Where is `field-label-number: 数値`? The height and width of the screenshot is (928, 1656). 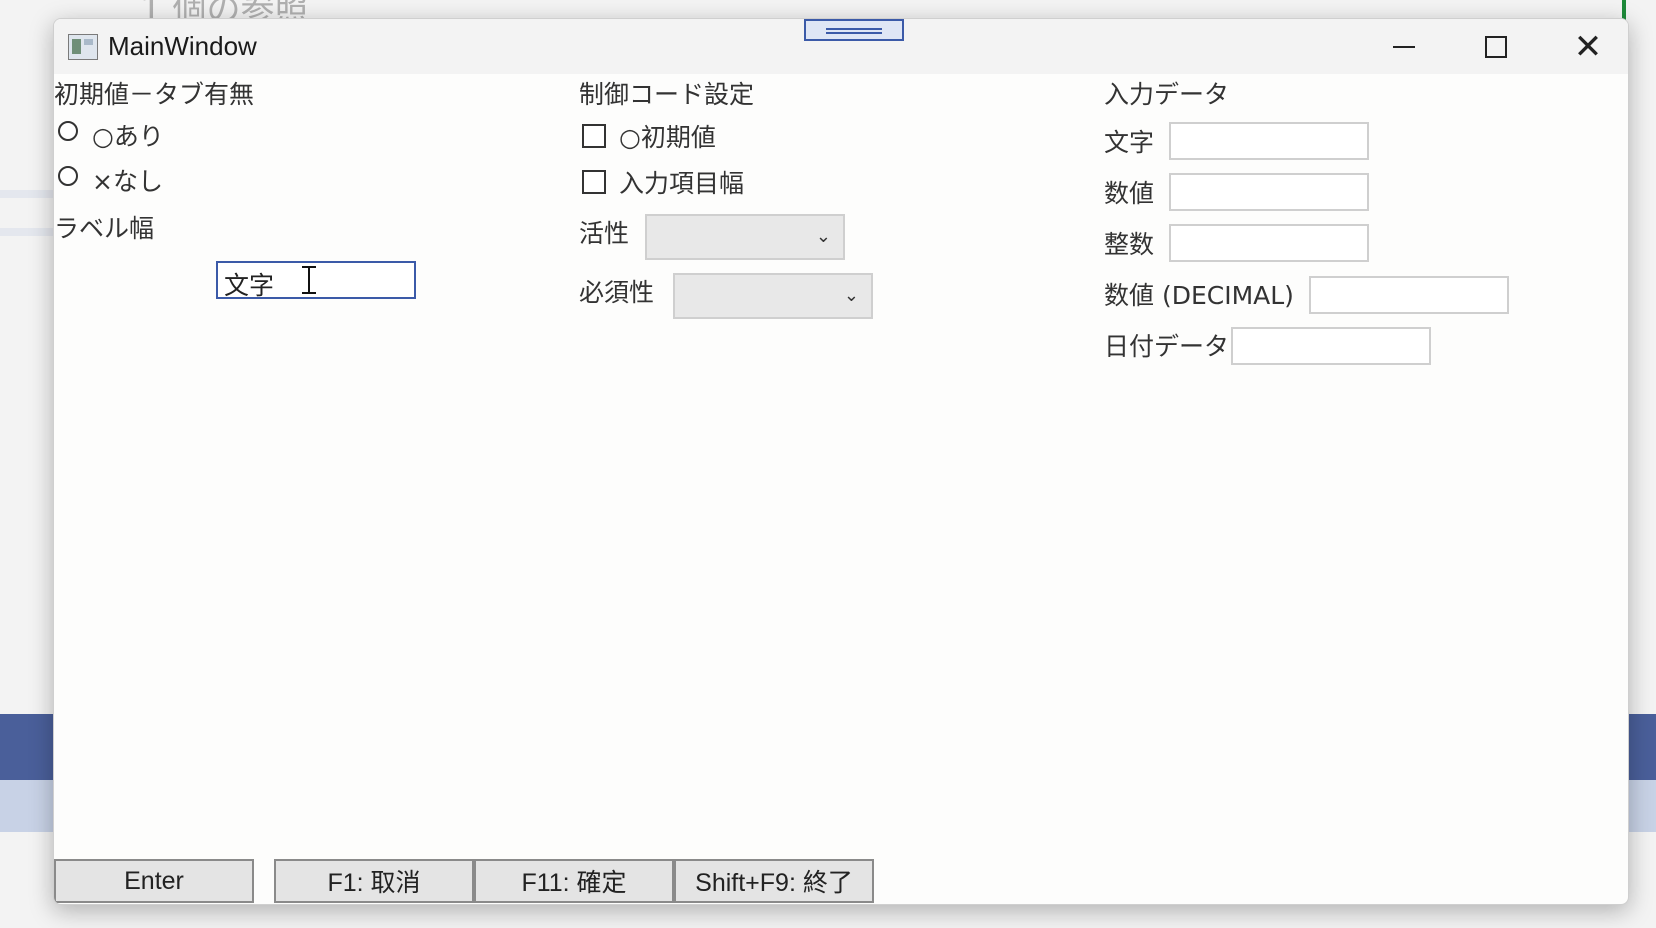
field-label-number: 数値 is located at coordinates (1129, 193).